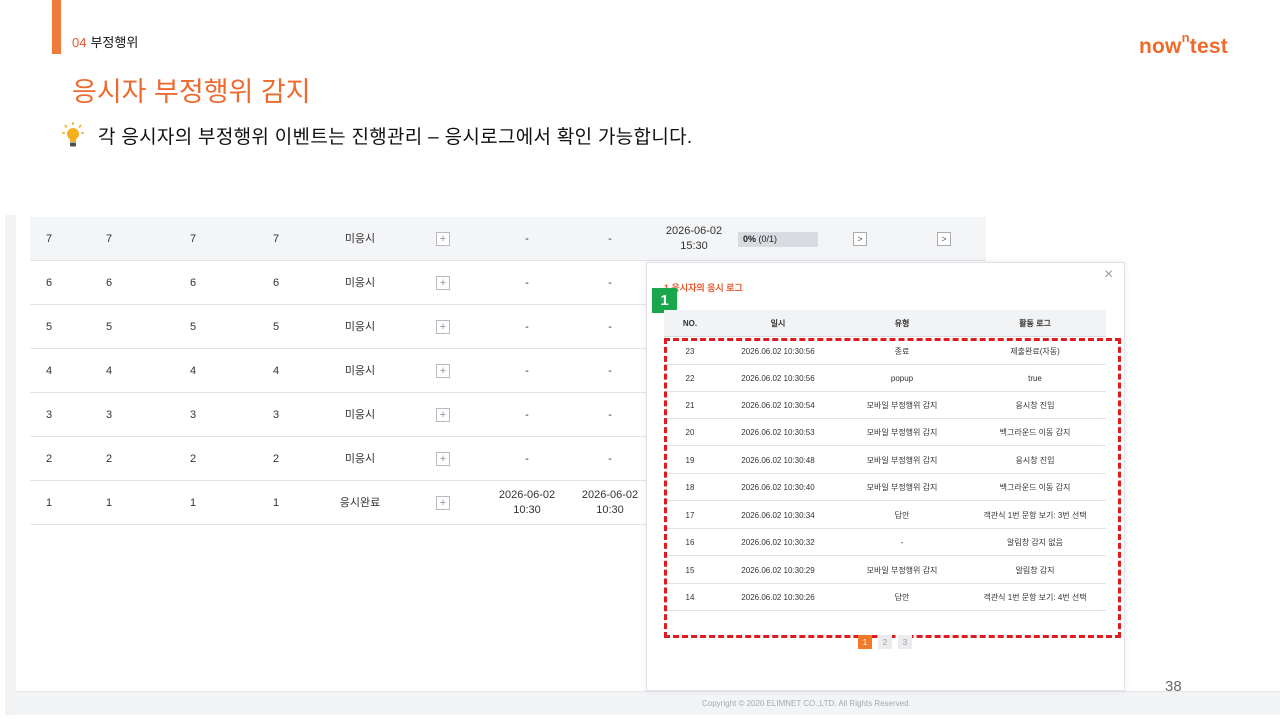 This screenshot has width=1280, height=720. Describe the element at coordinates (114, 42) in the screenshot. I see `section-name: 부정행위` at that location.